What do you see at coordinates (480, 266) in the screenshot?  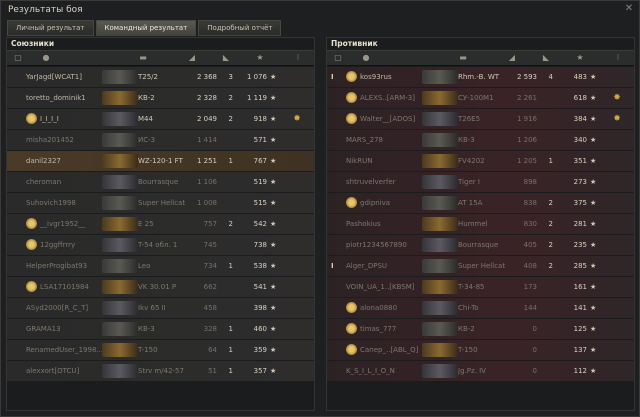 I see `enemies-row: I Alger_DPSU Super Hellcat 408 2 285 ★` at bounding box center [480, 266].